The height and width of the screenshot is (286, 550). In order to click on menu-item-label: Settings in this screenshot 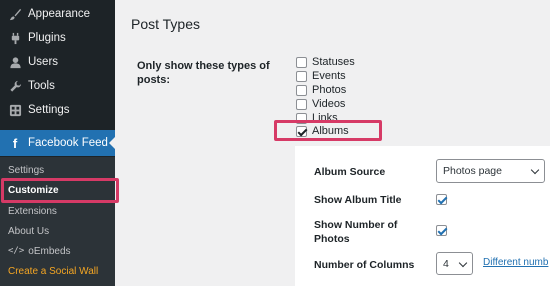, I will do `click(49, 110)`.